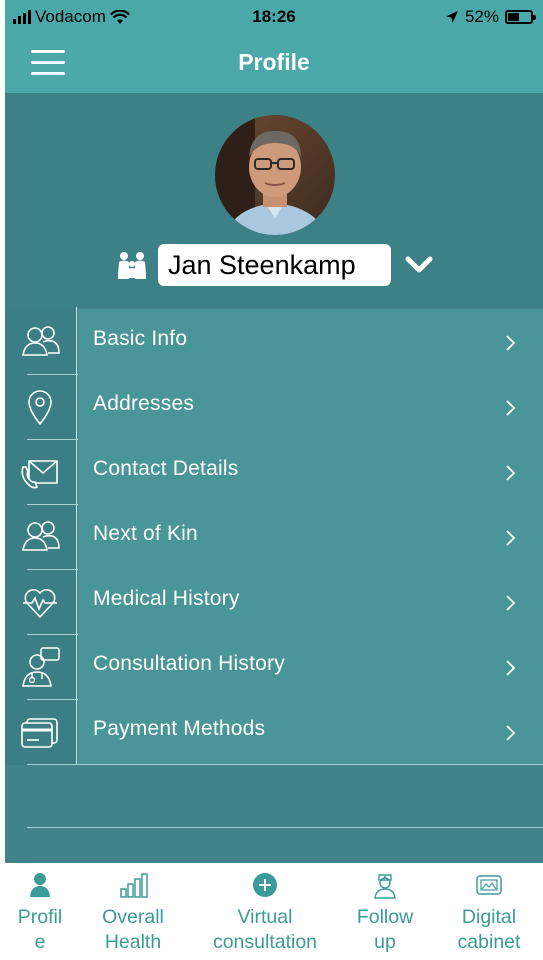 Image resolution: width=543 pixels, height=960 pixels. Describe the element at coordinates (40, 885) in the screenshot. I see `person-icon` at that location.